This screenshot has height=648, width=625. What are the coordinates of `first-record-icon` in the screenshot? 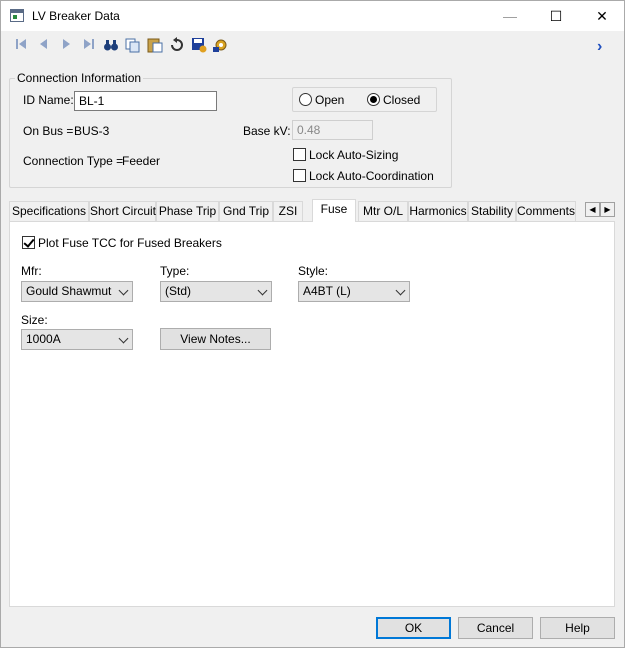 It's located at (21, 45).